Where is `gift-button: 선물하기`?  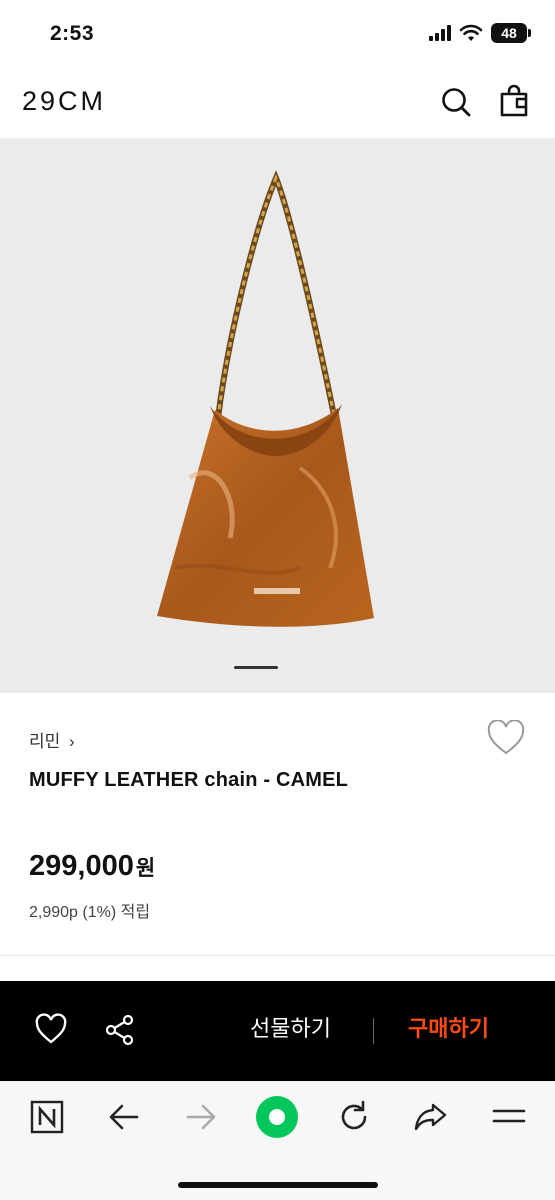 gift-button: 선물하기 is located at coordinates (290, 1027).